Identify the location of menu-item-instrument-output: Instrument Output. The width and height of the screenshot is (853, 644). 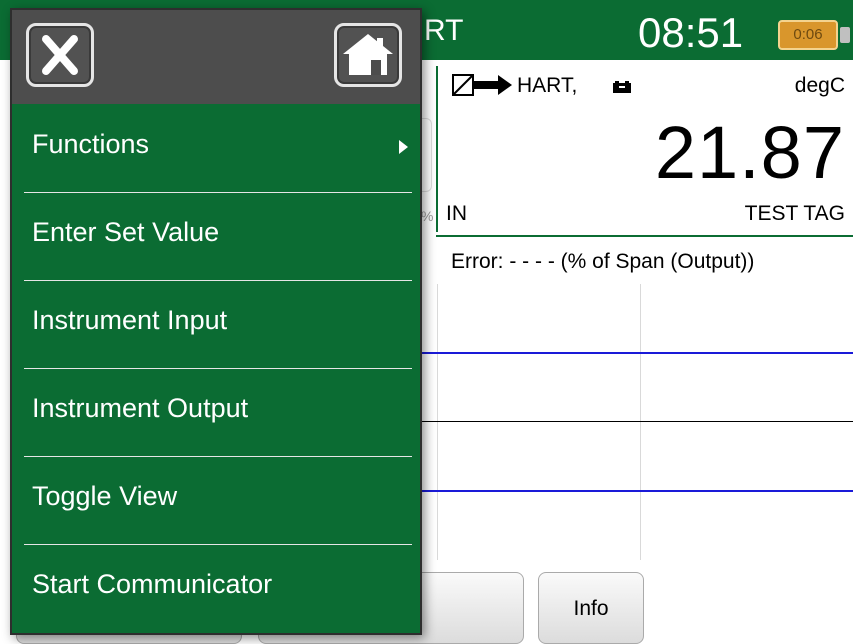
(216, 412).